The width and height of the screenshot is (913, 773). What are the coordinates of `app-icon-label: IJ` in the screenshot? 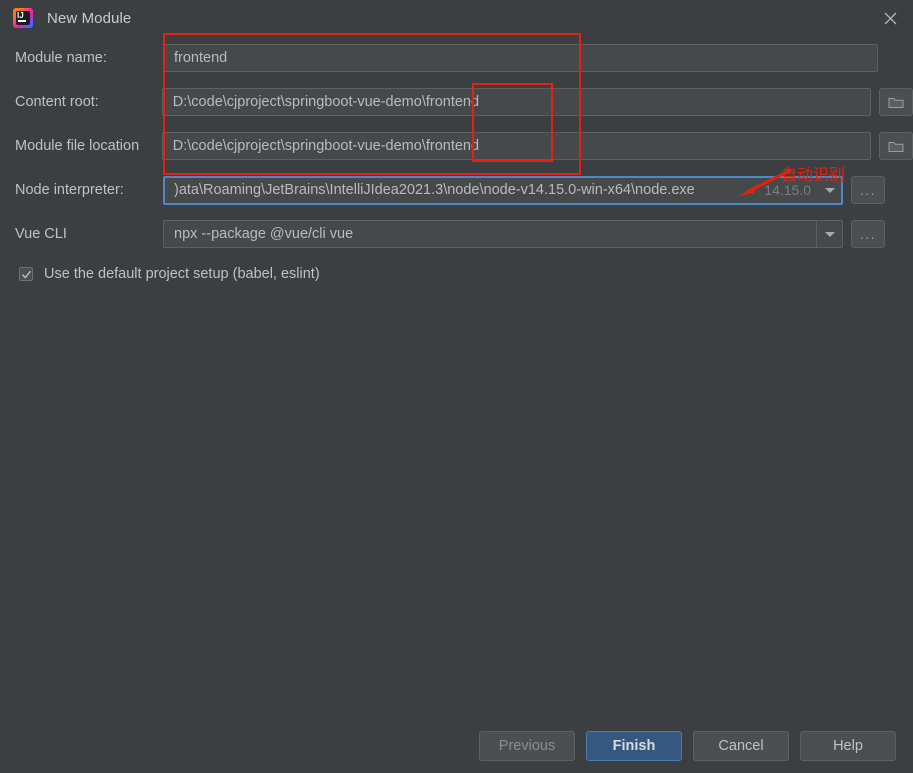 It's located at (20, 15).